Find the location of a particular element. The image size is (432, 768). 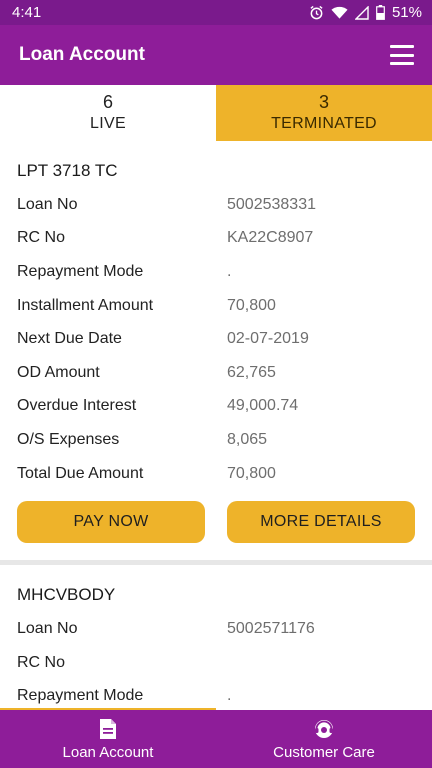

nav-loan-account: Loan Account is located at coordinates (108, 739).